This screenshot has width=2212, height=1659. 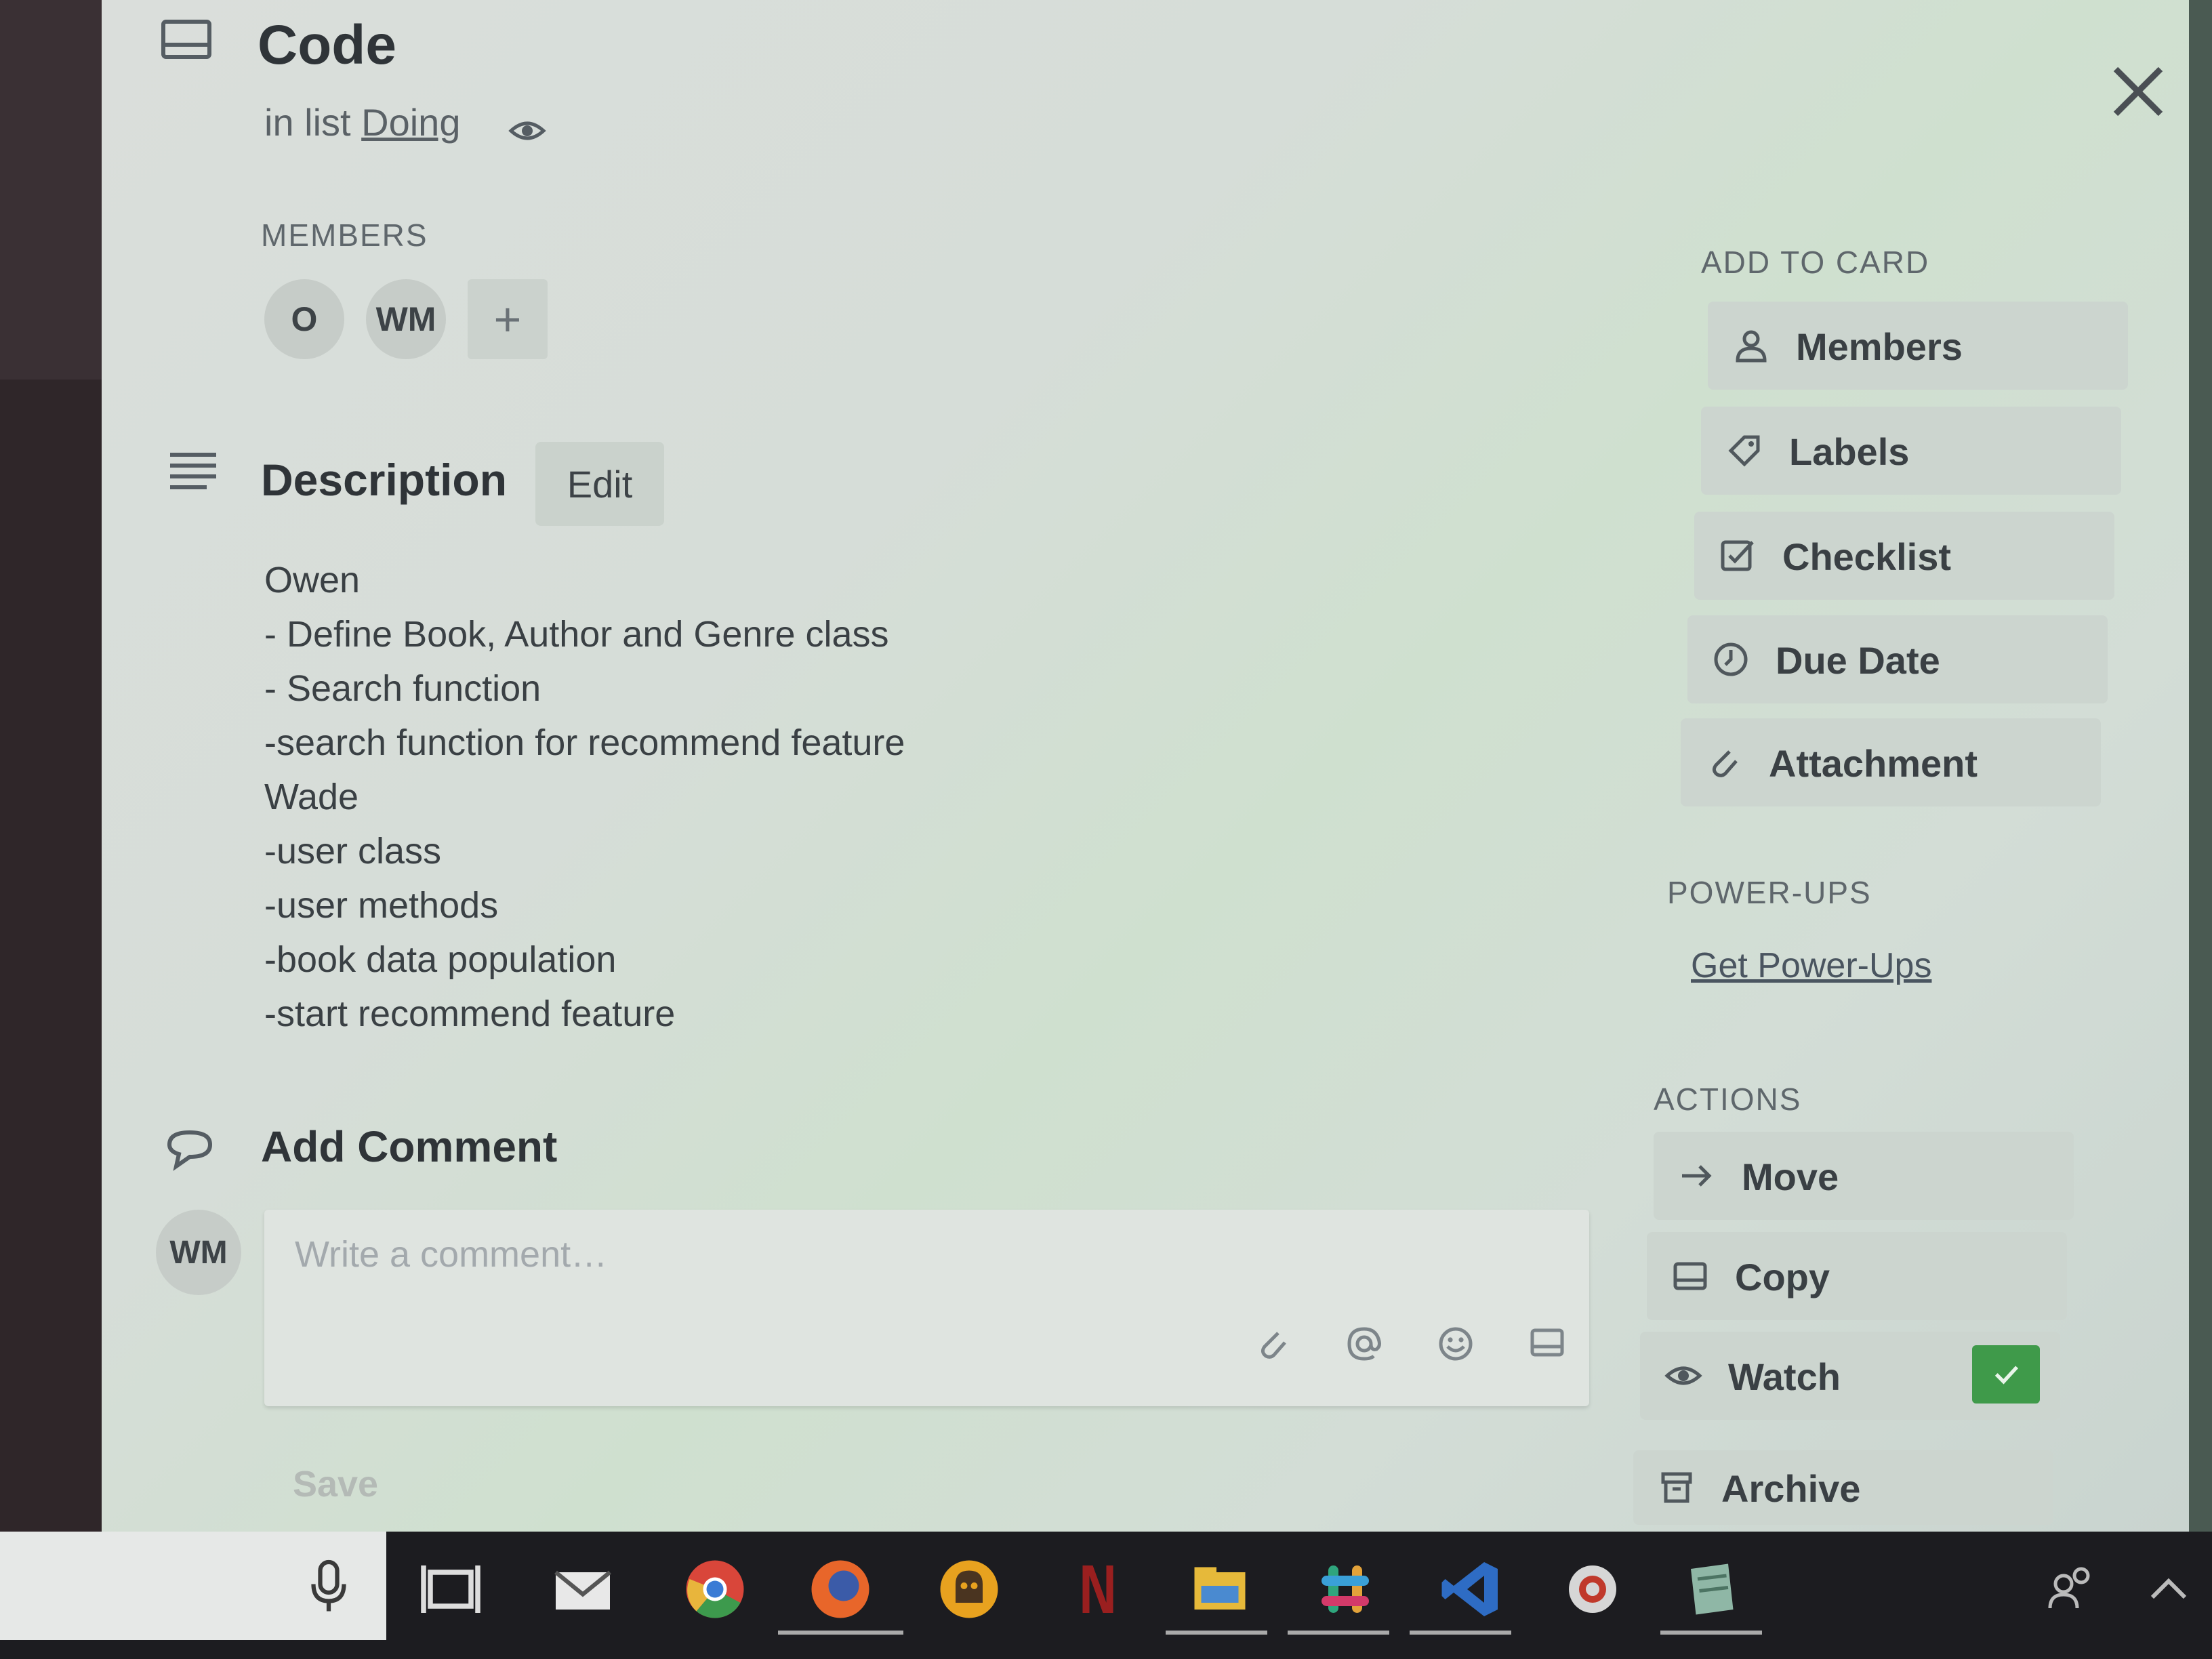 What do you see at coordinates (1345, 1589) in the screenshot?
I see `slack-icon` at bounding box center [1345, 1589].